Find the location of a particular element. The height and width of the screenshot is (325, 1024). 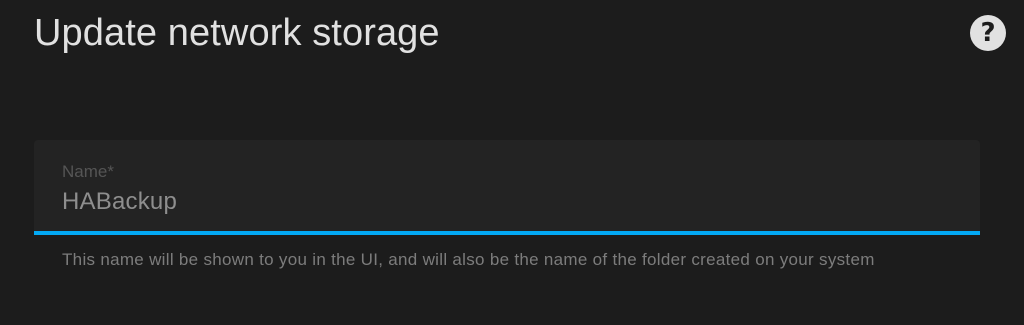

help-glyph: ? is located at coordinates (988, 33).